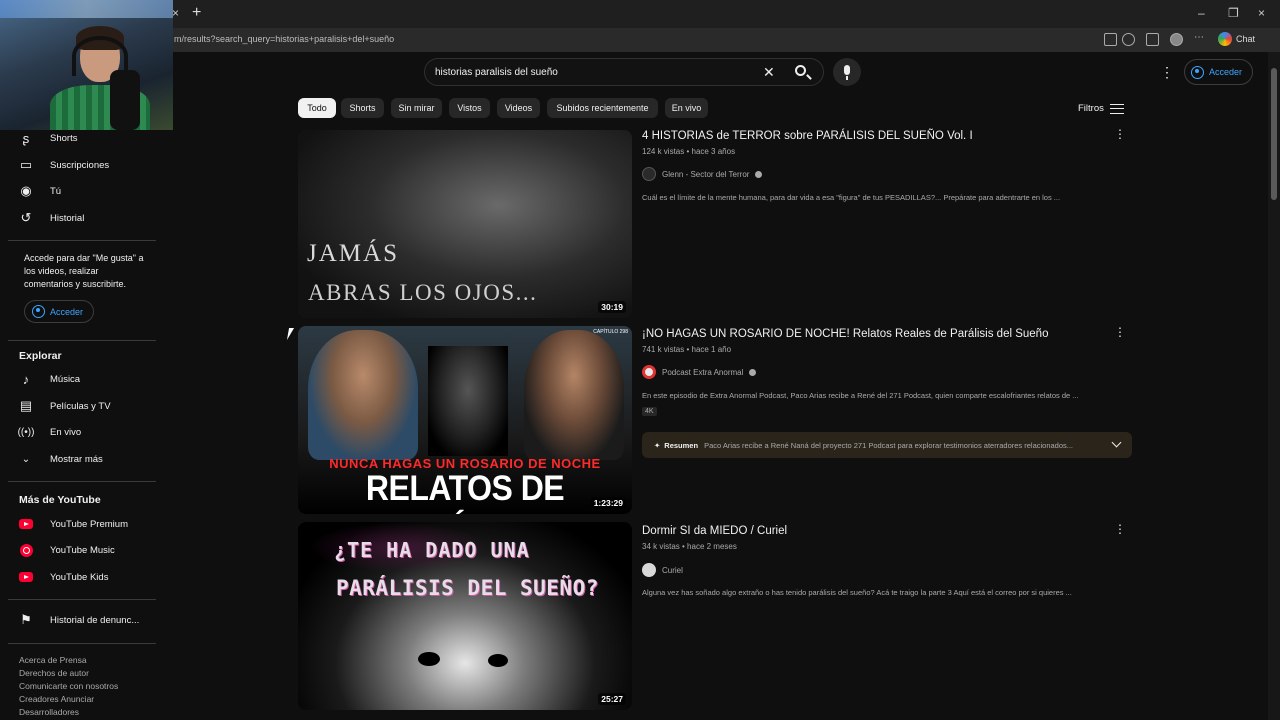 The height and width of the screenshot is (720, 1280). I want to click on music-icon: ♪, so click(26, 379).